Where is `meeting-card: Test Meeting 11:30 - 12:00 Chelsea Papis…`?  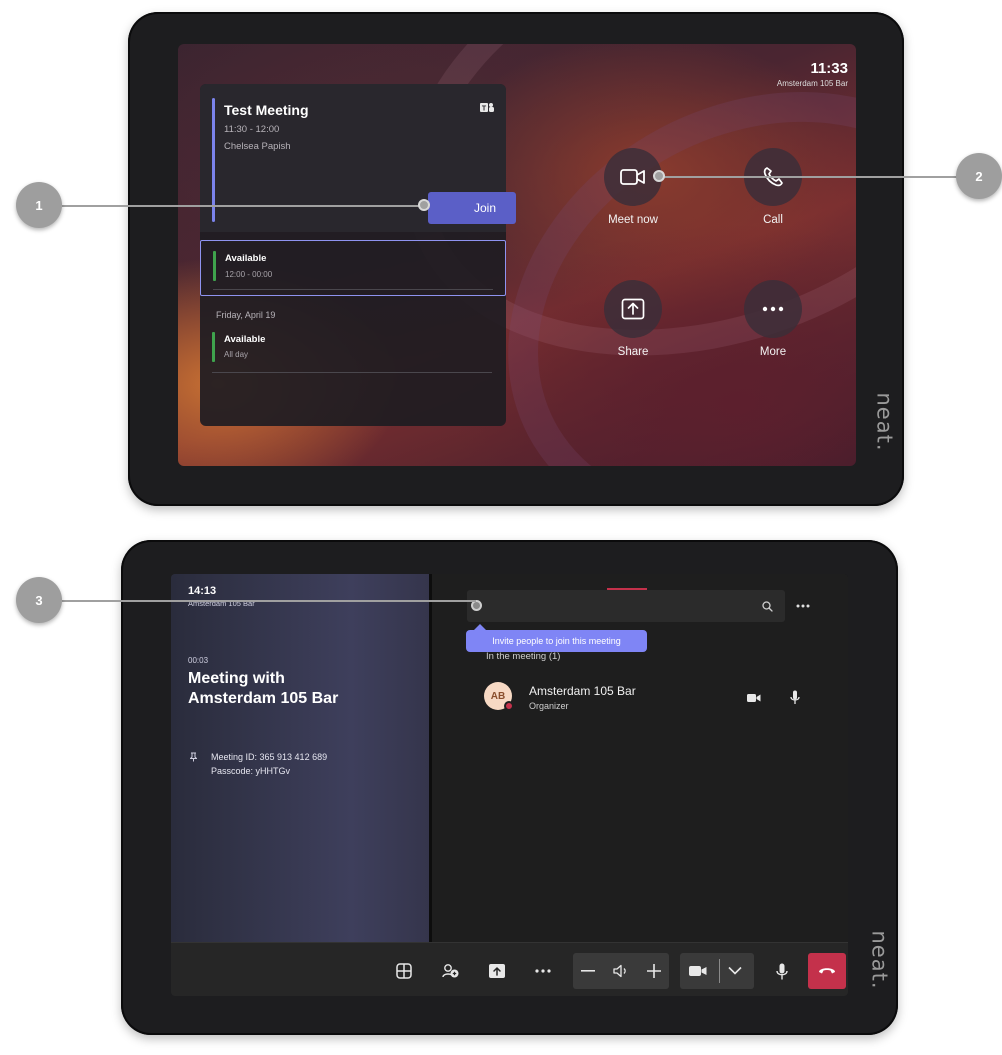
meeting-card: Test Meeting 11:30 - 12:00 Chelsea Papis… is located at coordinates (358, 158).